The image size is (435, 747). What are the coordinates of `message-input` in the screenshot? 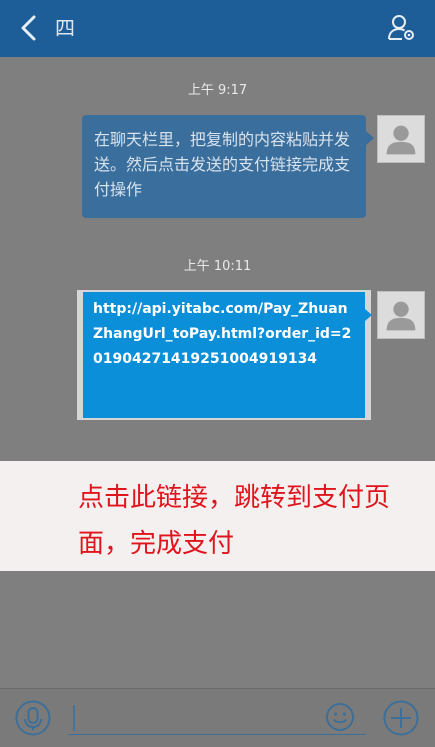 It's located at (217, 718).